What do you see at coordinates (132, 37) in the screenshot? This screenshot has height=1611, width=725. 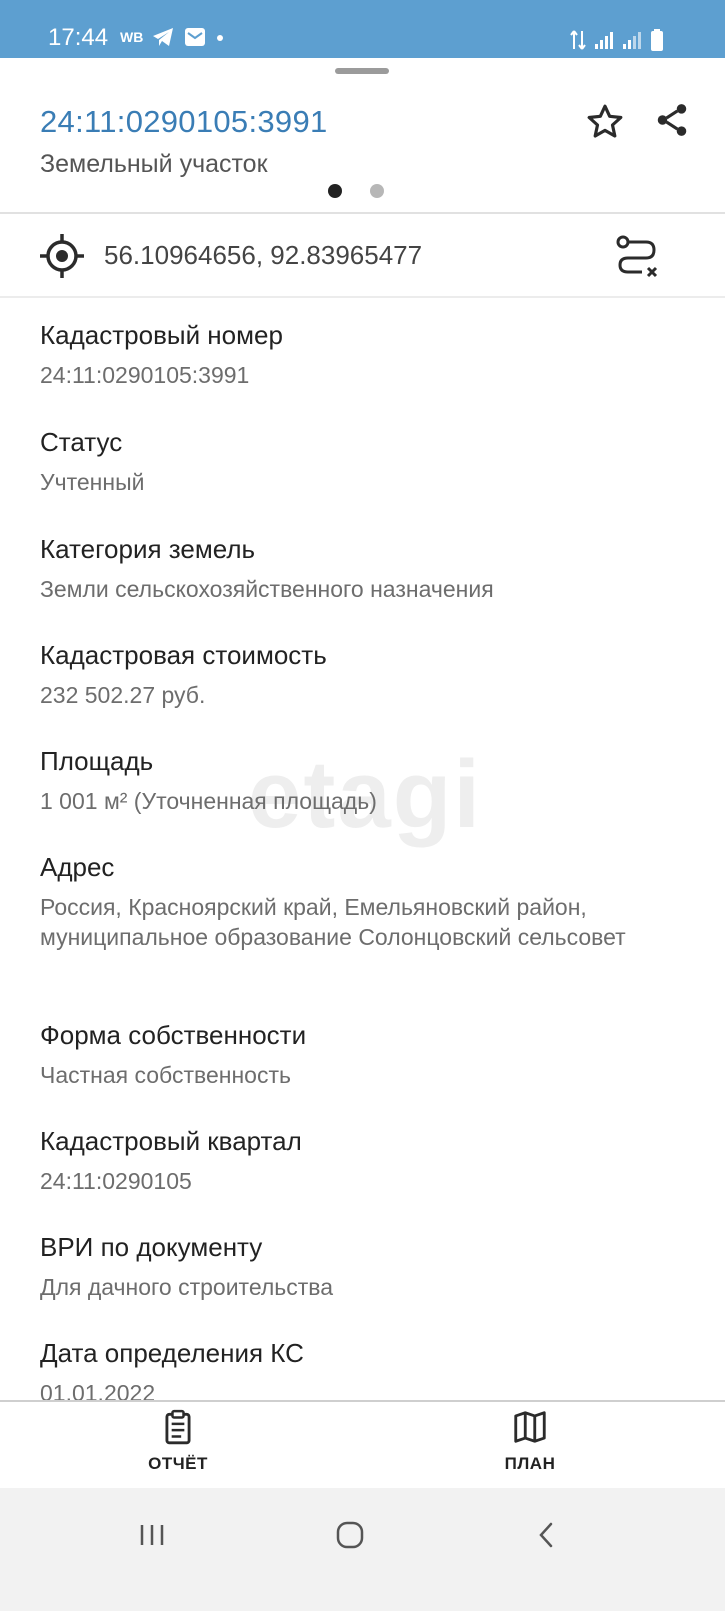 I see `wb-icon: WB` at bounding box center [132, 37].